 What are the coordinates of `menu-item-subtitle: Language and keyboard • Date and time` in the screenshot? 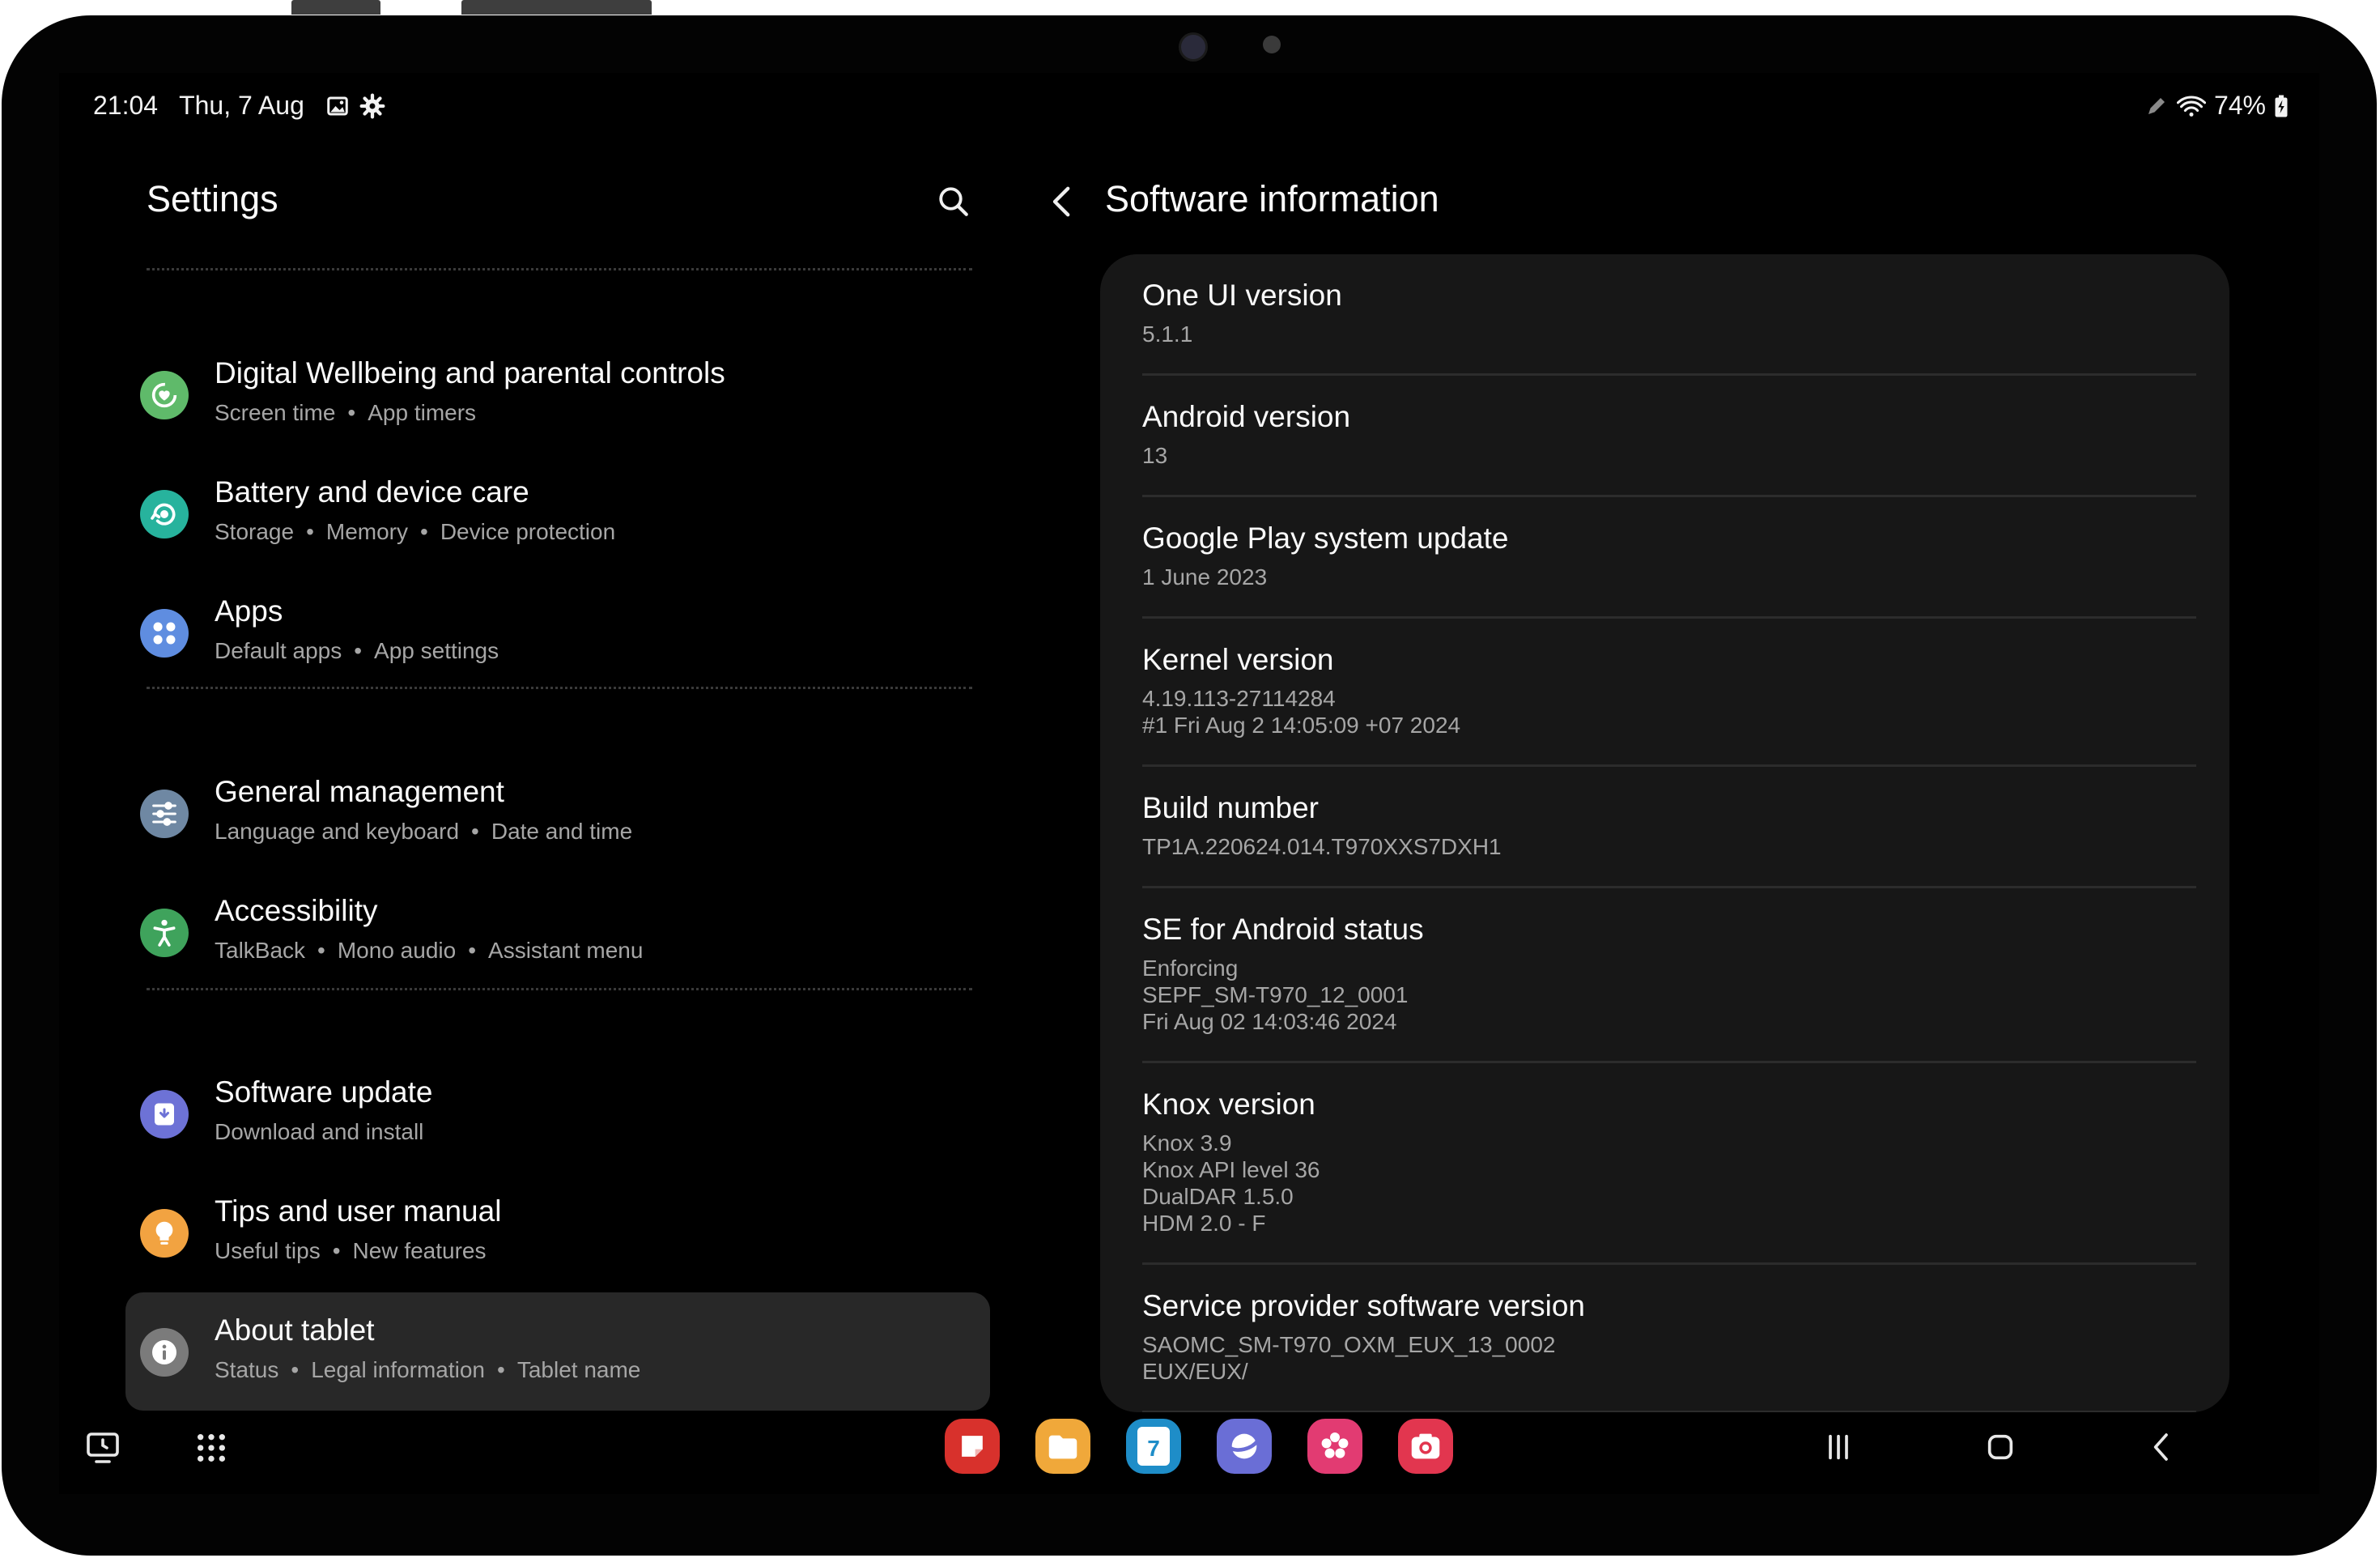 It's located at (423, 832).